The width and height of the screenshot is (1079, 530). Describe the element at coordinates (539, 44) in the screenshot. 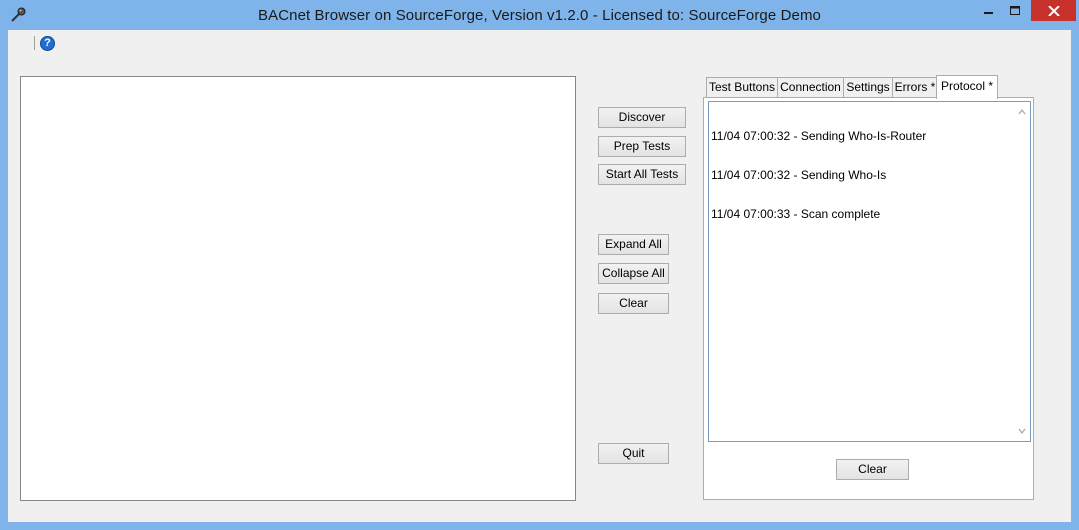

I see `menu-strip: ?` at that location.